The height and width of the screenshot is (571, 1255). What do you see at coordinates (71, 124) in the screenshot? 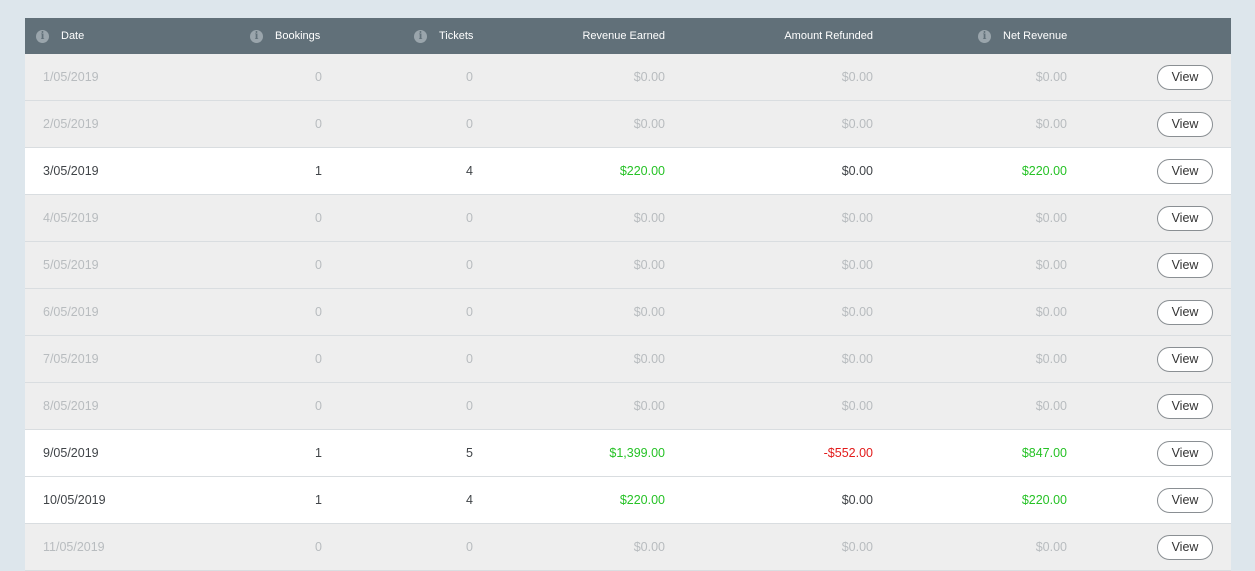
I see `cell-date: 2/05/2019` at bounding box center [71, 124].